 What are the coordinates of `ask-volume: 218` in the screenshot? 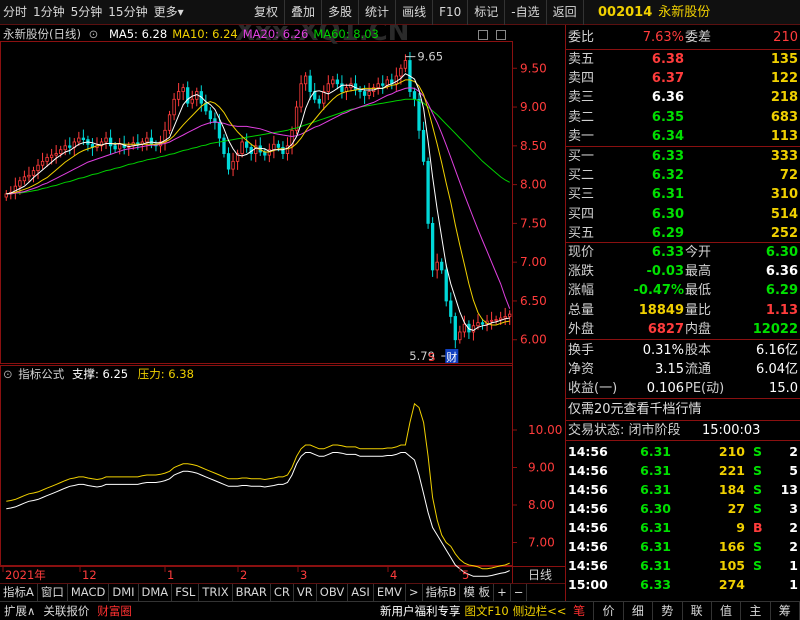 It's located at (784, 98).